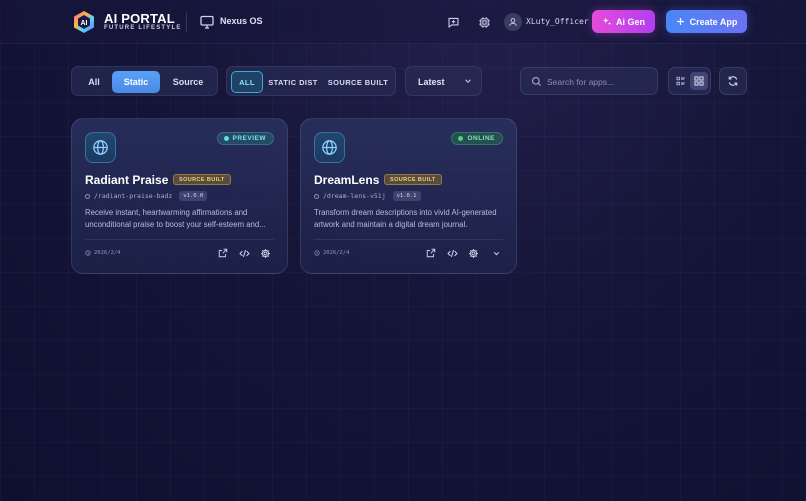 The width and height of the screenshot is (806, 501). Describe the element at coordinates (186, 22) in the screenshot. I see `header-divider` at that location.